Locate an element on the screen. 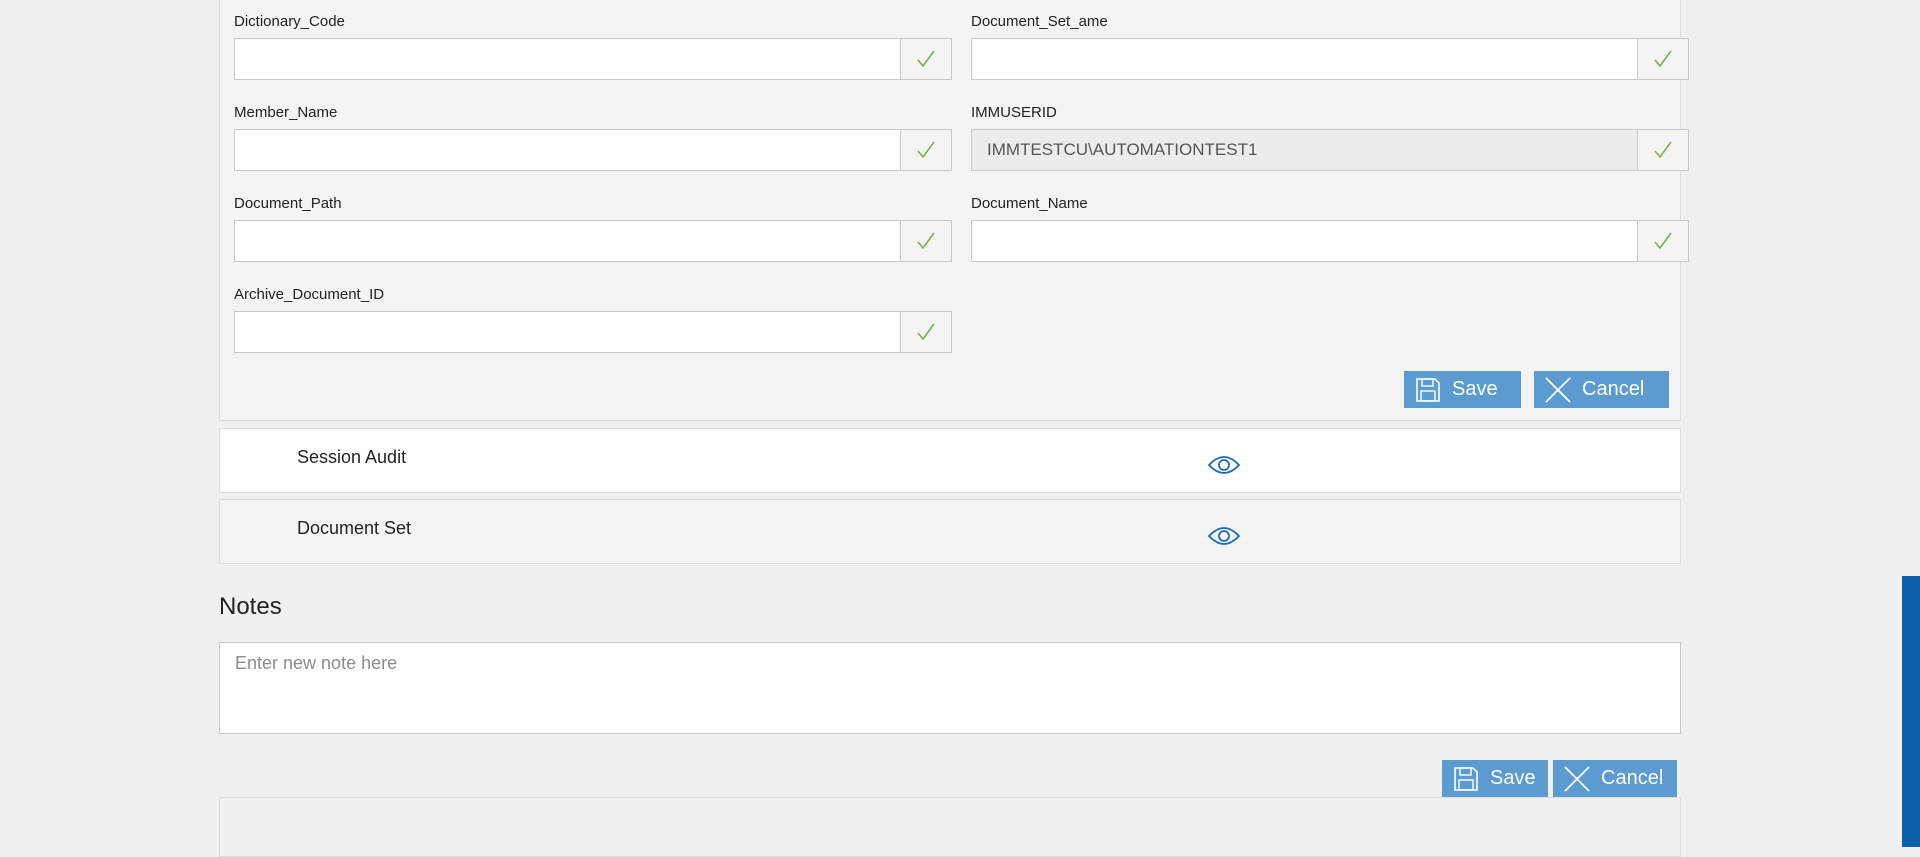 Image resolution: width=1920 pixels, height=857 pixels. field-label: Document_Set_ame is located at coordinates (1039, 21).